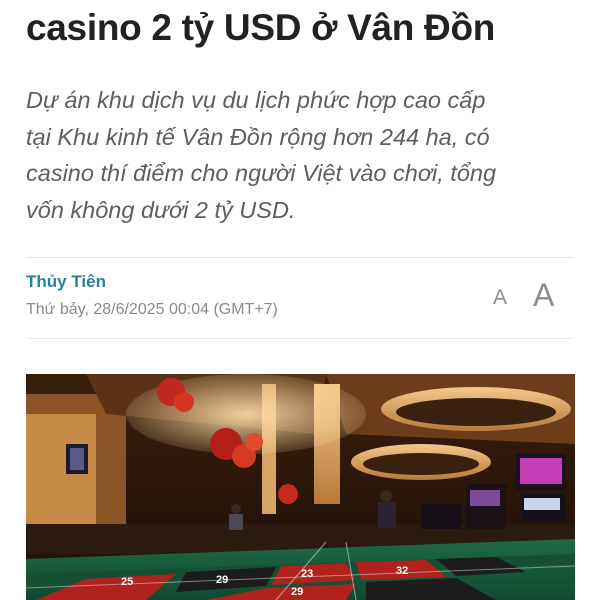 This screenshot has width=600, height=600. What do you see at coordinates (127, 582) in the screenshot?
I see `roulette-number: 25` at bounding box center [127, 582].